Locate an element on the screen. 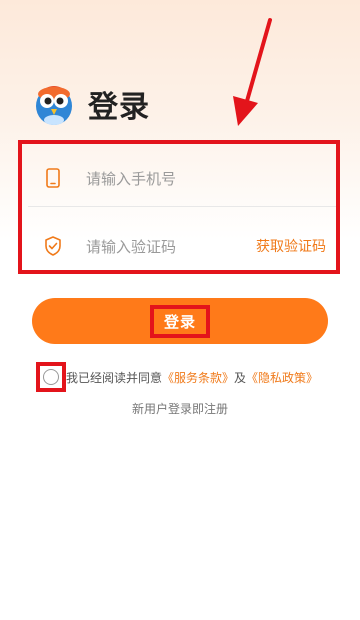 This screenshot has width=360, height=620. phone-row: 请输入手机号 is located at coordinates (182, 178).